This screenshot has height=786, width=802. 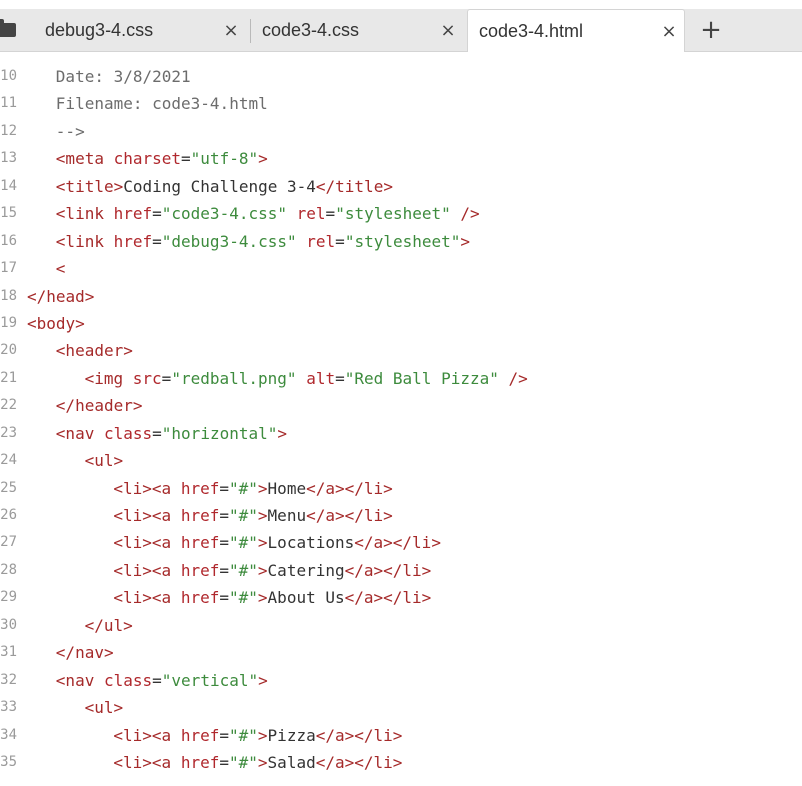 I want to click on line-number: 13, so click(x=8, y=158).